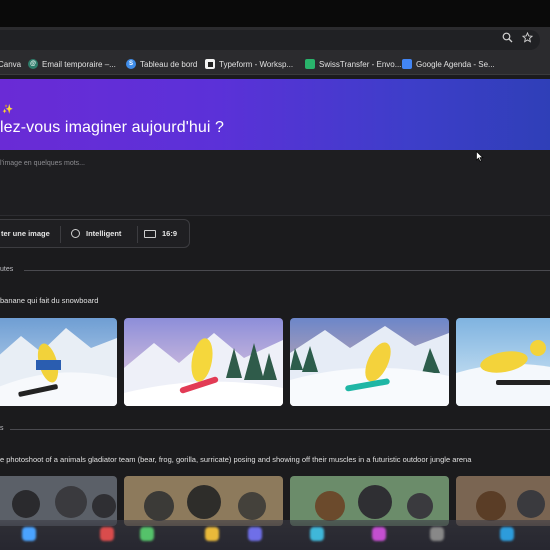 The width and height of the screenshot is (550, 550). What do you see at coordinates (407, 64) in the screenshot?
I see `calendar-icon` at bounding box center [407, 64].